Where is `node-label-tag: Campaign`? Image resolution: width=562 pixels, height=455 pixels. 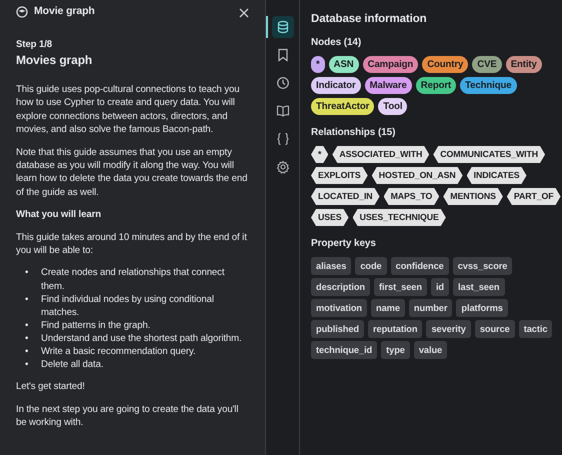 node-label-tag: Campaign is located at coordinates (390, 64).